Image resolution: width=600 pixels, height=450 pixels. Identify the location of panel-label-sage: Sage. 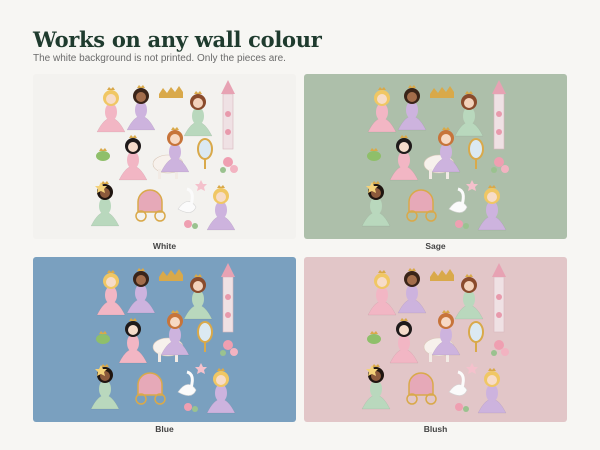
(435, 246).